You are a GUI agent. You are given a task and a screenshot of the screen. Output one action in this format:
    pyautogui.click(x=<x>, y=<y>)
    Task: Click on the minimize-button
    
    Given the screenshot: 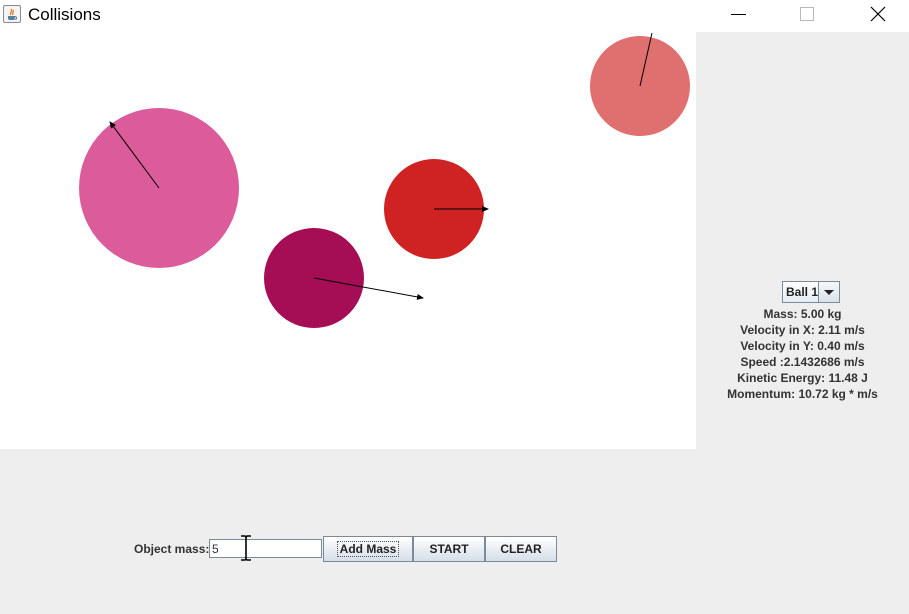 What is the action you would take?
    pyautogui.click(x=738, y=16)
    